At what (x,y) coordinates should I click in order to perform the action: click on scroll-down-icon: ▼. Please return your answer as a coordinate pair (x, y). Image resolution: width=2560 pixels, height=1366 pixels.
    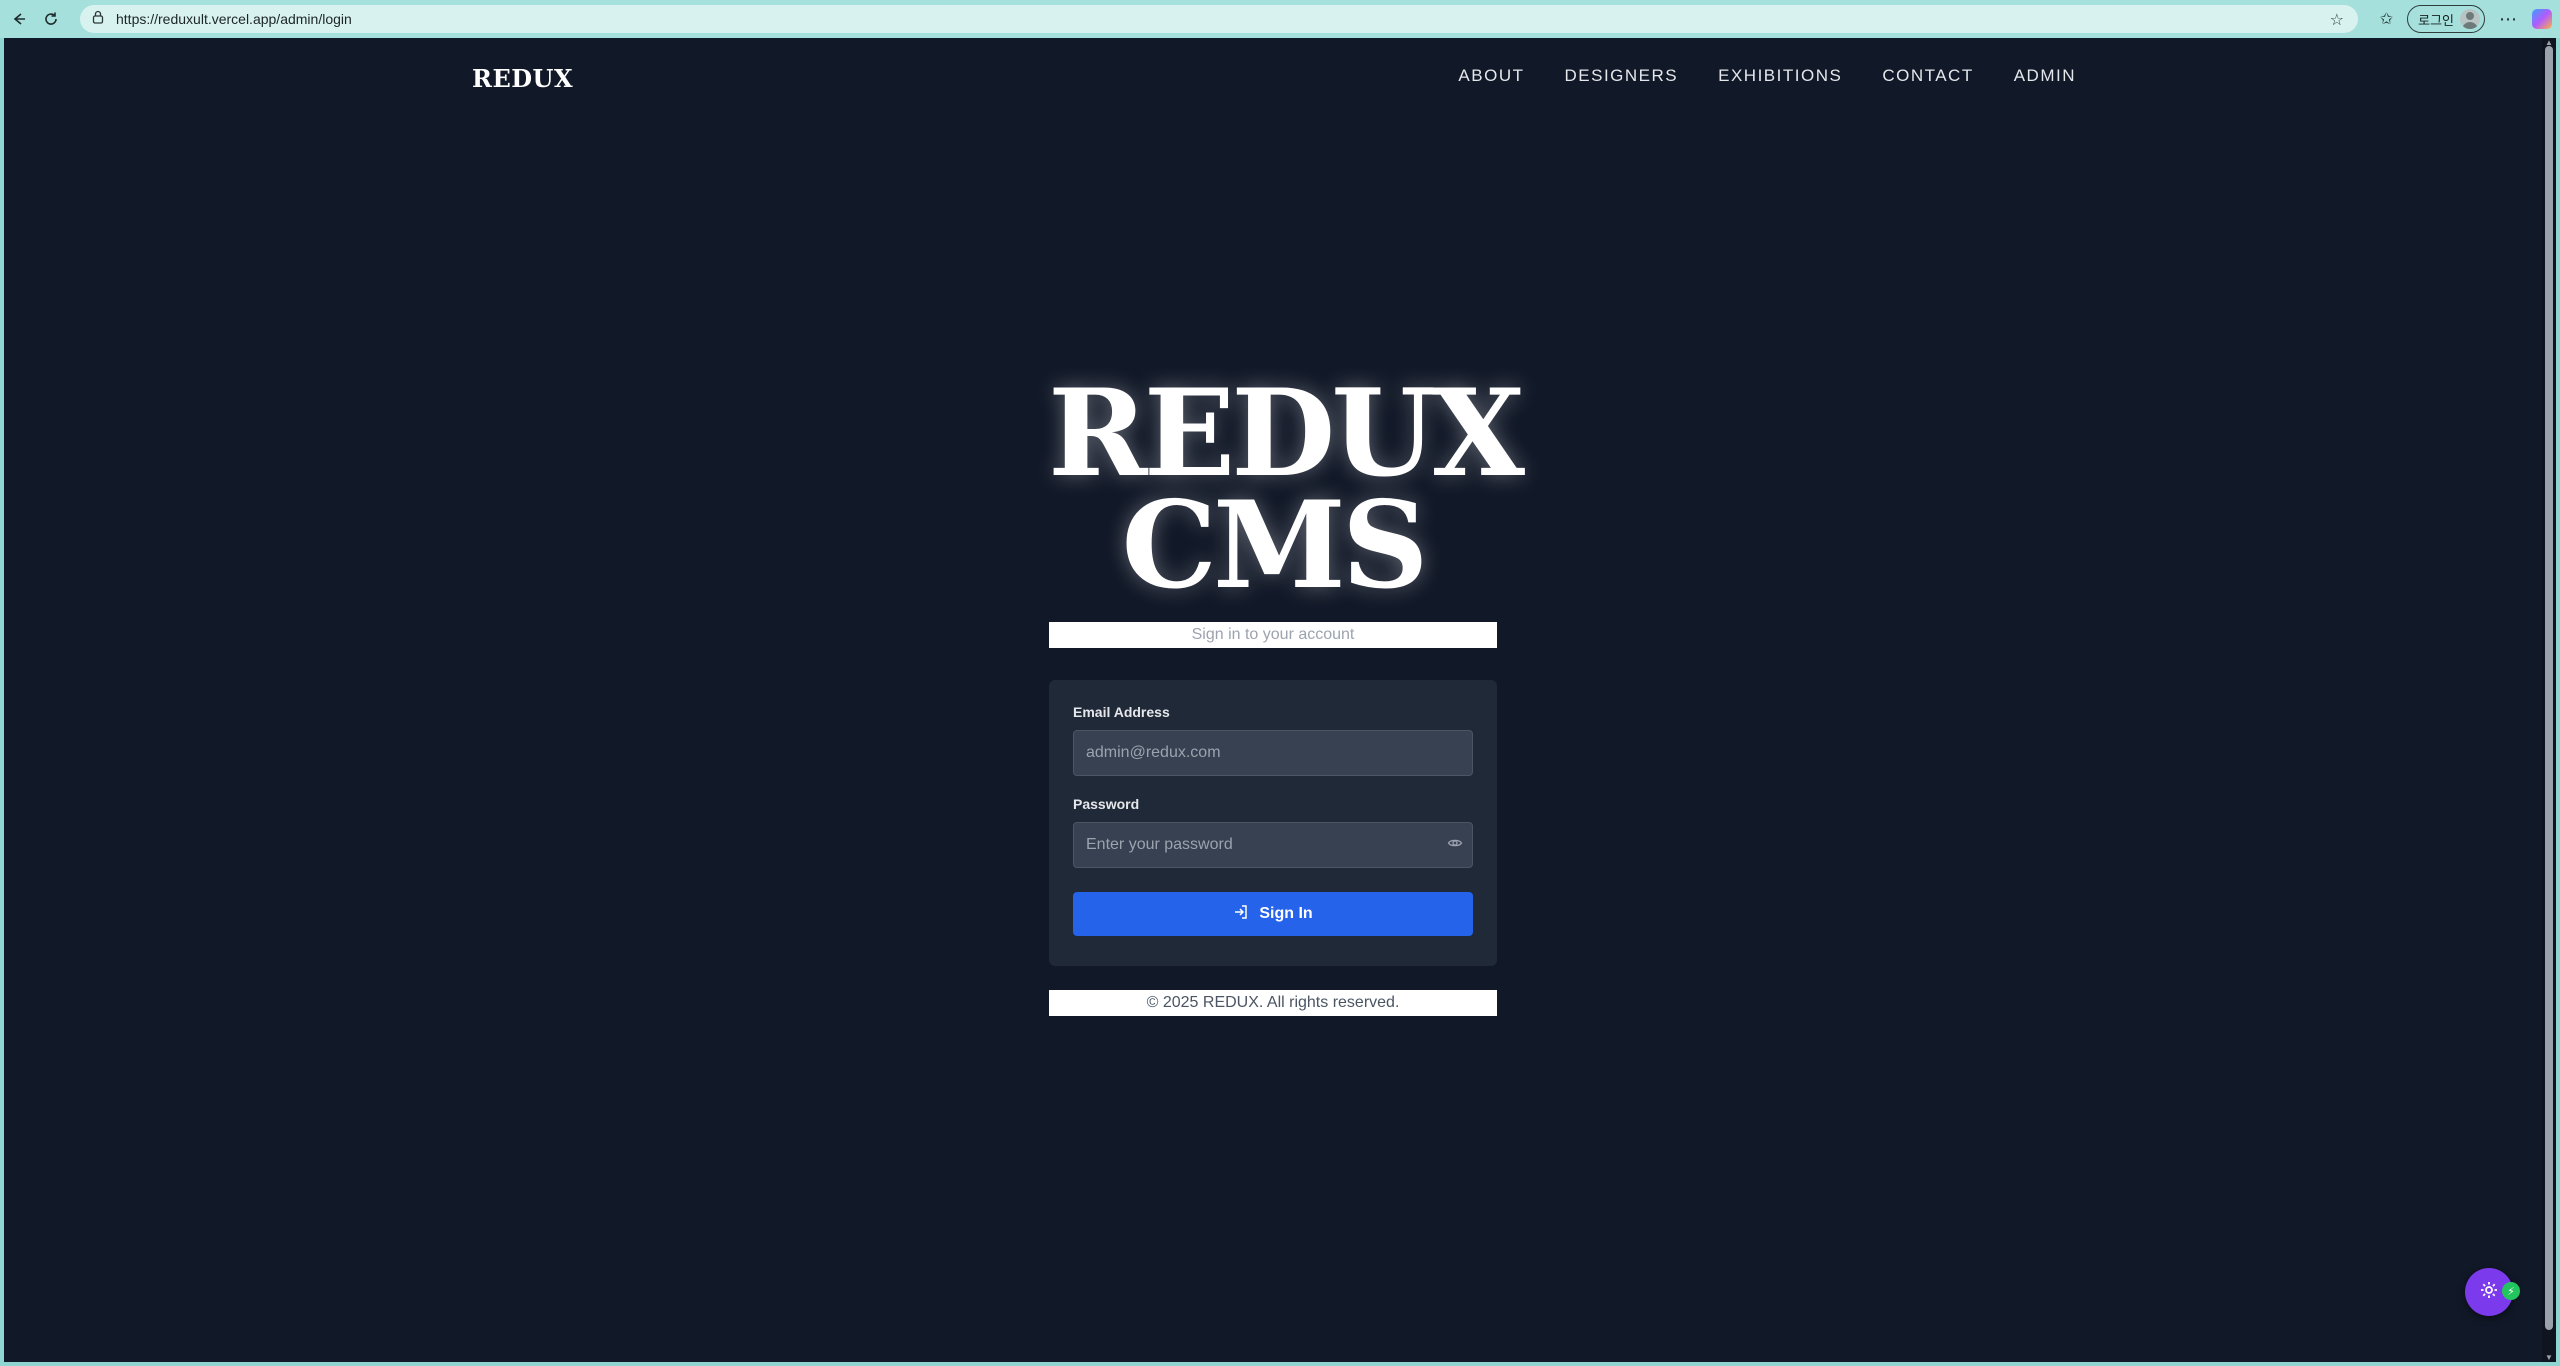
    Looking at the image, I should click on (2549, 1357).